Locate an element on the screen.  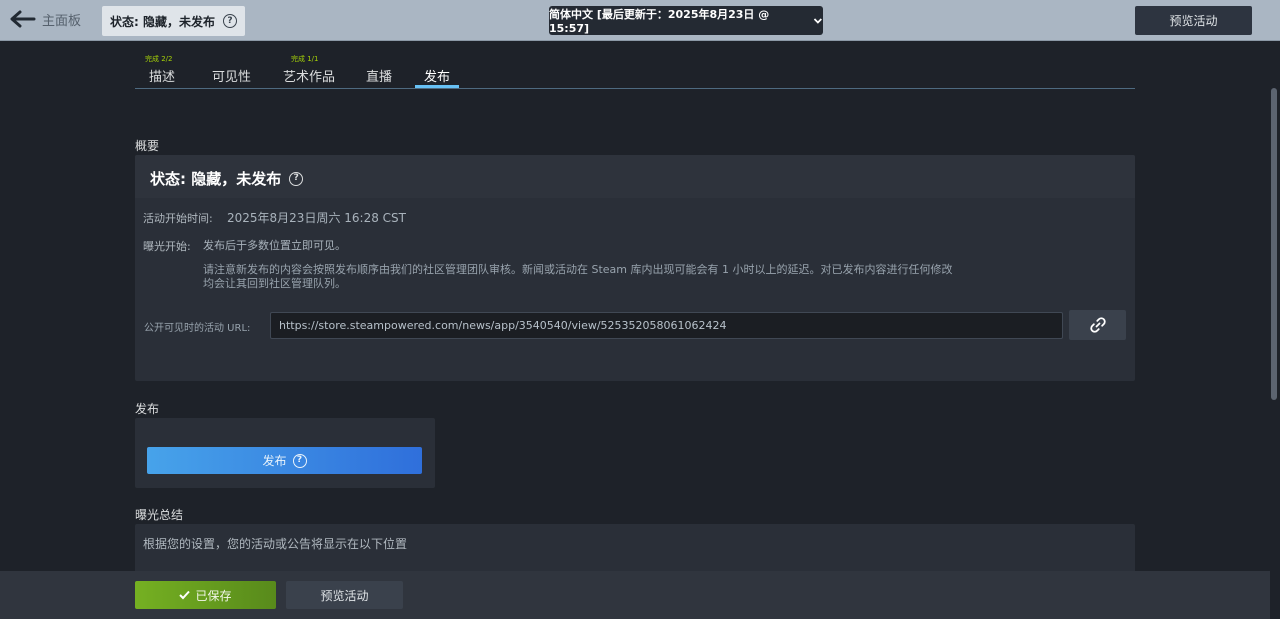
publish-button: 发布 ? is located at coordinates (284, 460).